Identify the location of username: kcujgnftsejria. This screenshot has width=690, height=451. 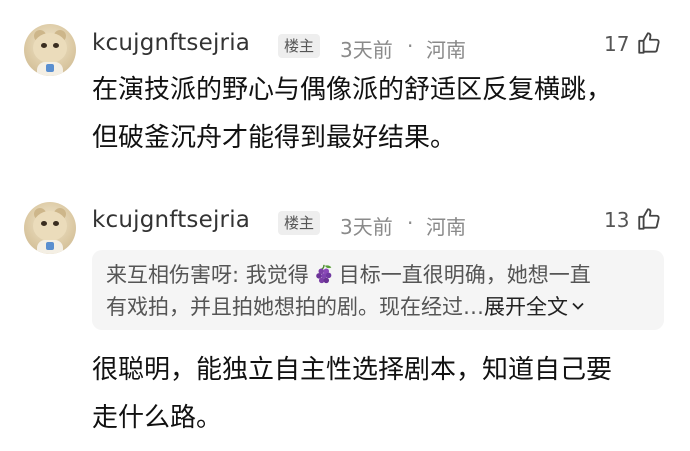
(171, 220).